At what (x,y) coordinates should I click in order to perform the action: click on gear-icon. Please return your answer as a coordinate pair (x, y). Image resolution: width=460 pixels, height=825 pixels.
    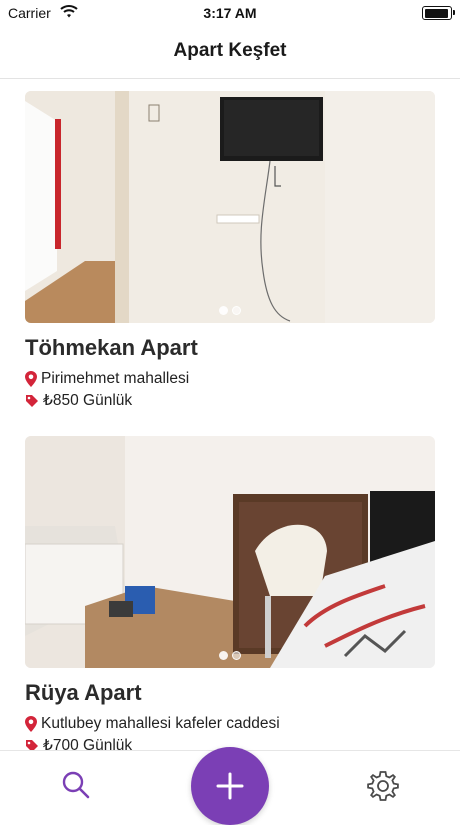
    Looking at the image, I should click on (383, 786).